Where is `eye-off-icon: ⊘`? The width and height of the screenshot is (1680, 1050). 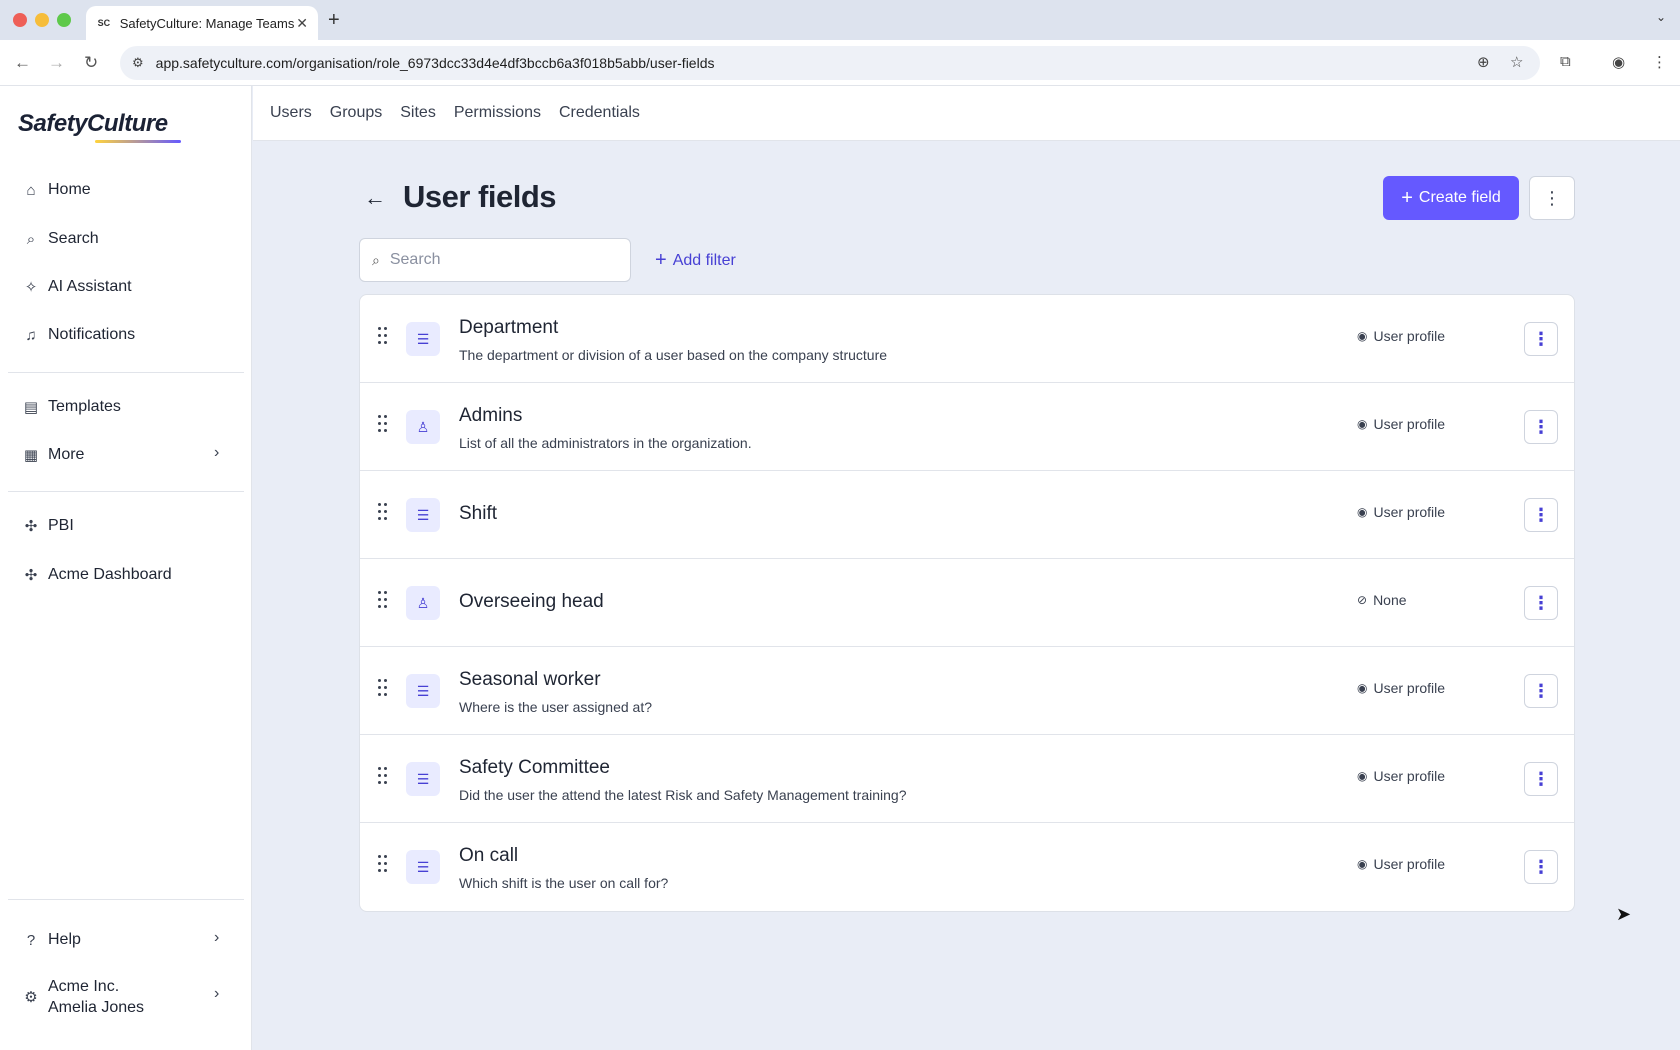
eye-off-icon: ⊘ is located at coordinates (1362, 600).